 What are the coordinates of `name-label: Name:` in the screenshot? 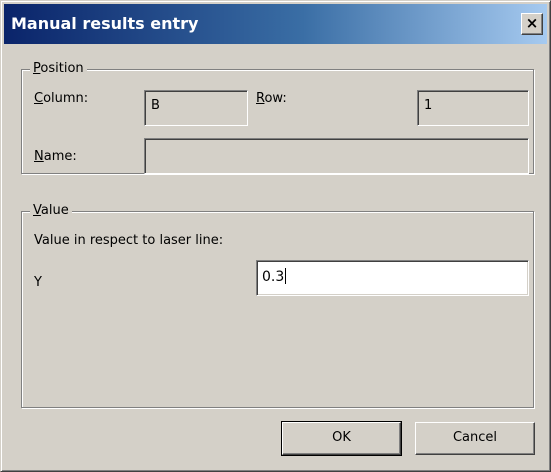 It's located at (55, 156).